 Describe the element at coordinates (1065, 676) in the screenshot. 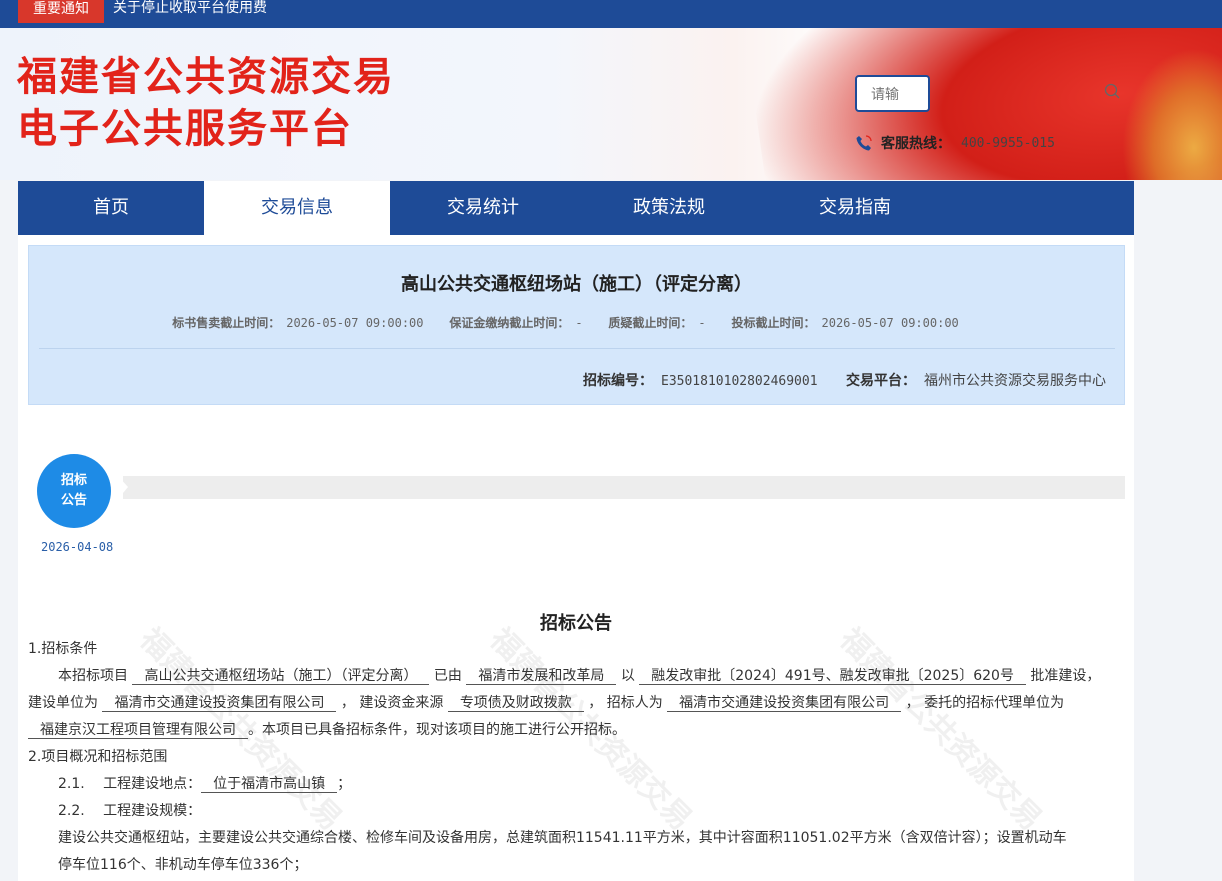

I see `doc-text: 批准建设，` at that location.